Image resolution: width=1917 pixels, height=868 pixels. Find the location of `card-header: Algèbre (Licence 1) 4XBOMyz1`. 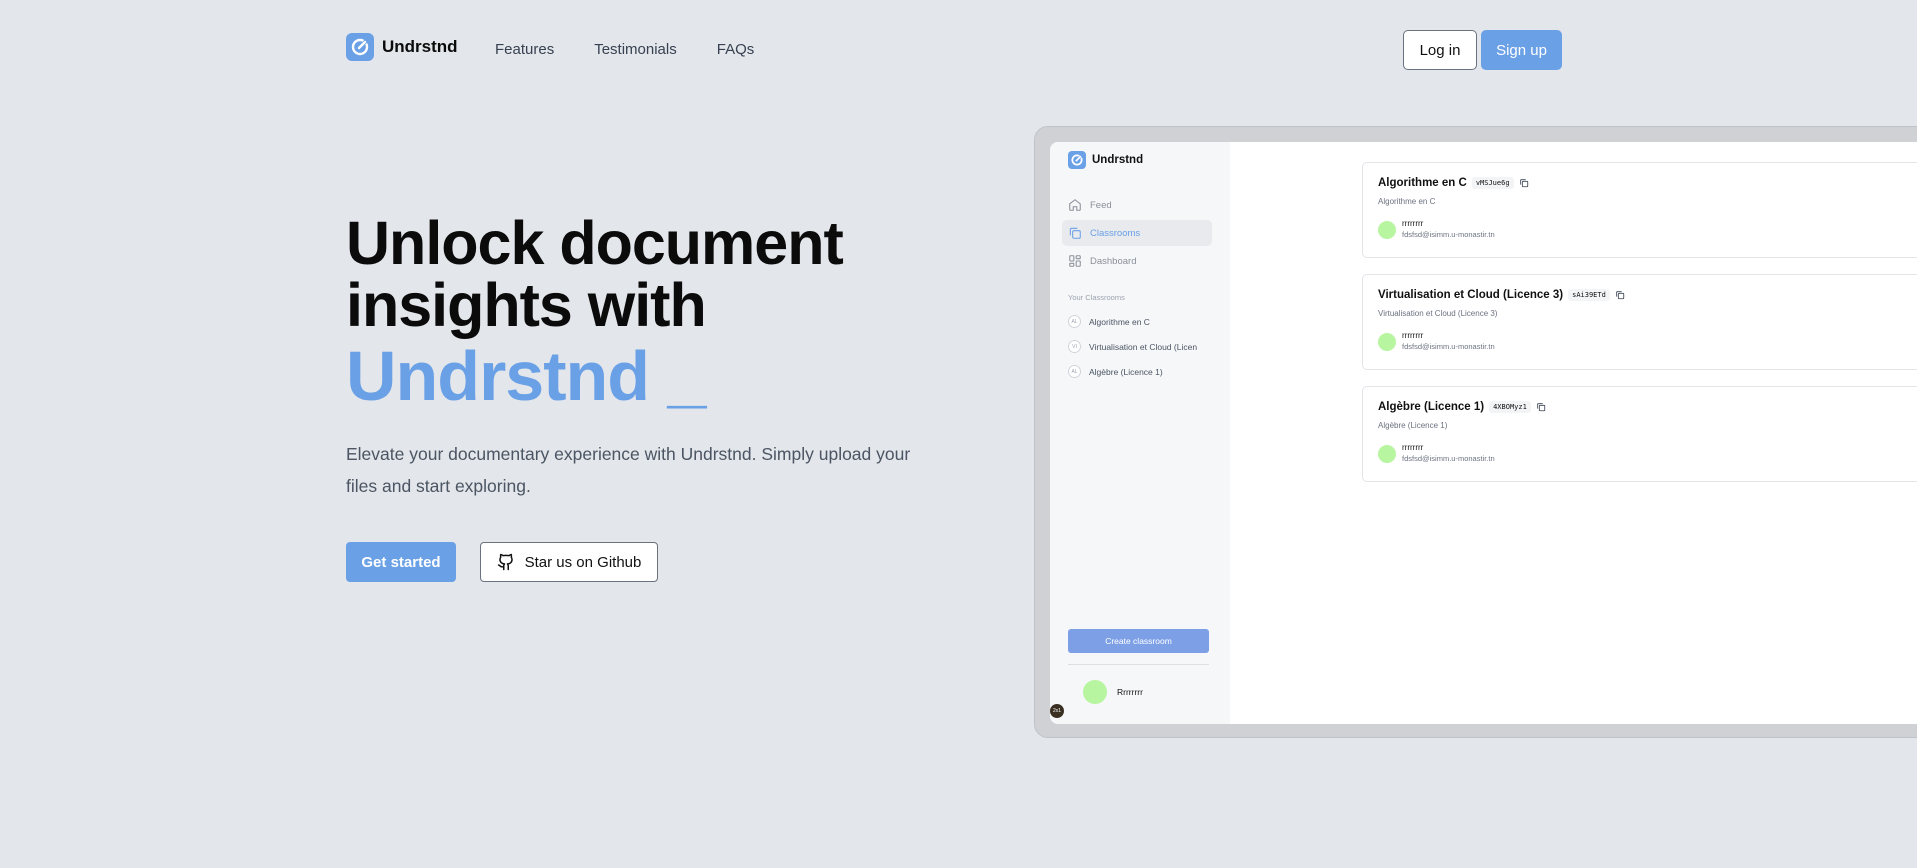

card-header: Algèbre (Licence 1) 4XBOMyz1 is located at coordinates (1462, 407).